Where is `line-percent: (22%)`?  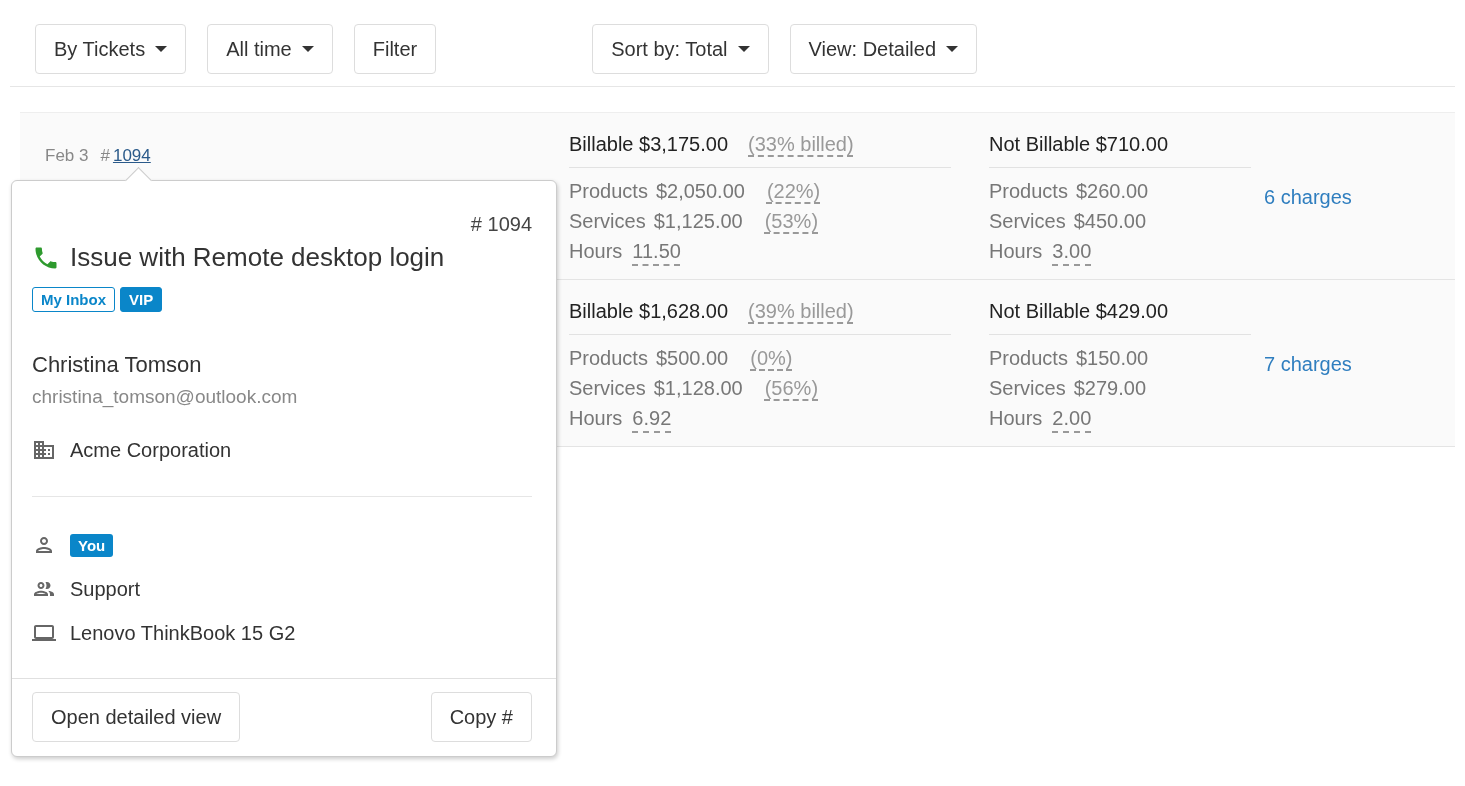
line-percent: (22%) is located at coordinates (793, 192).